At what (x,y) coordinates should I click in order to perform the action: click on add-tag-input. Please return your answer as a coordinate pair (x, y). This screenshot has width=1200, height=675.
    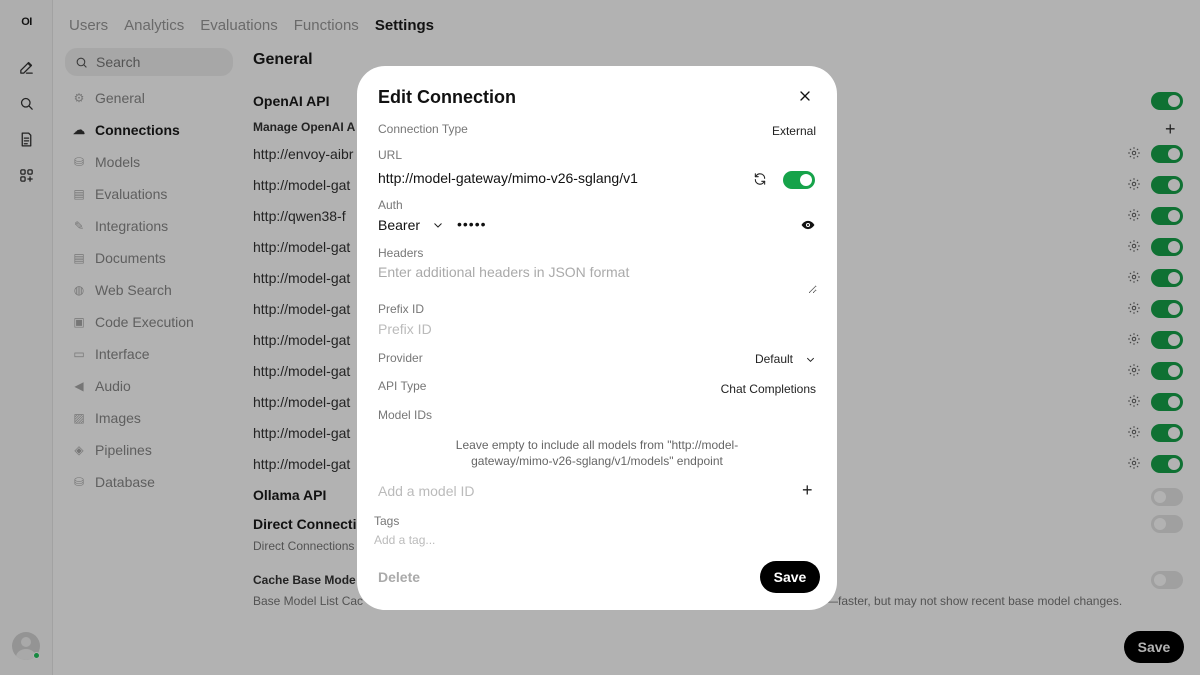
    Looking at the image, I should click on (524, 540).